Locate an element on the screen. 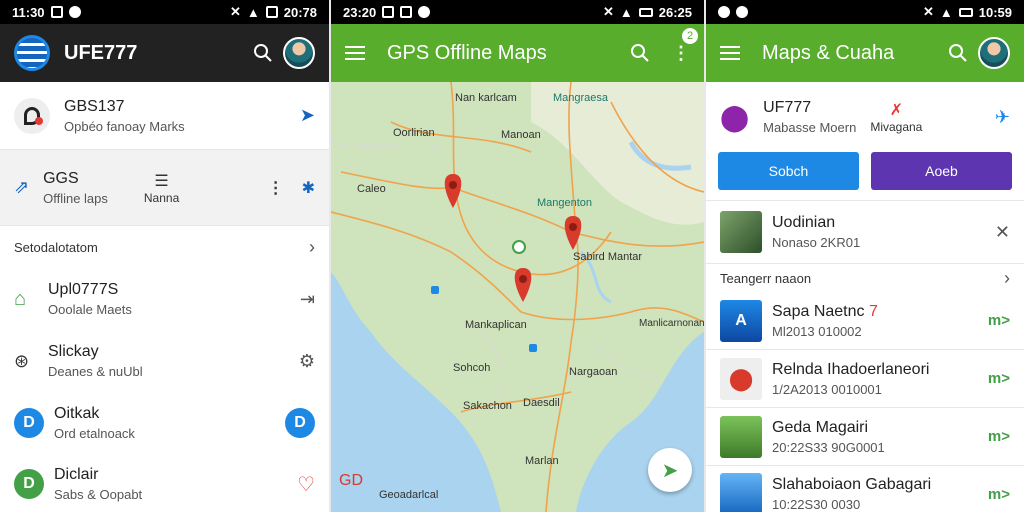 Image resolution: width=1024 pixels, height=512 pixels. selected-subtitle: Offline laps is located at coordinates (75, 198).